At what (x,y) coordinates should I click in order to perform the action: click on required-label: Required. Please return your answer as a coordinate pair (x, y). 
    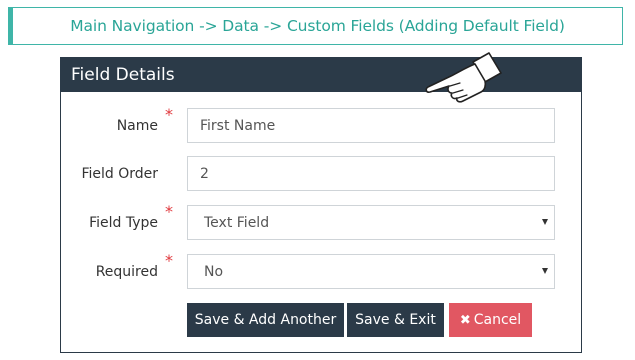
    Looking at the image, I should click on (126, 271).